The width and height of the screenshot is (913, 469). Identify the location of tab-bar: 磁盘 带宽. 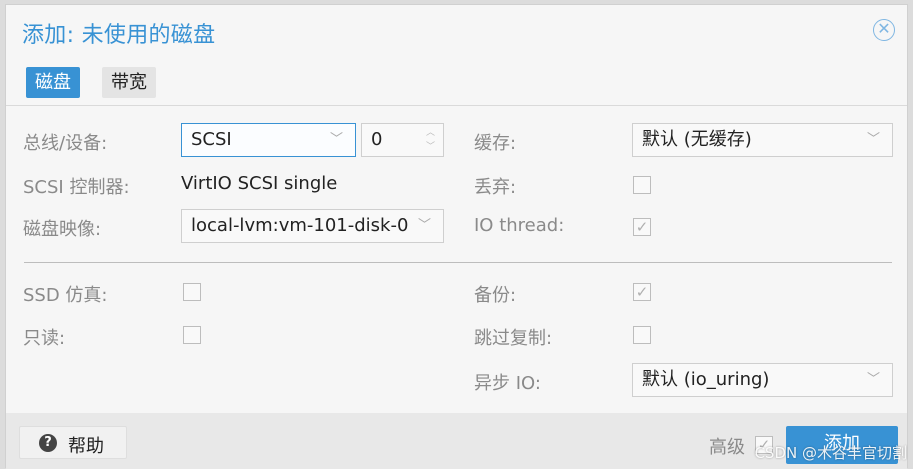
(456, 85).